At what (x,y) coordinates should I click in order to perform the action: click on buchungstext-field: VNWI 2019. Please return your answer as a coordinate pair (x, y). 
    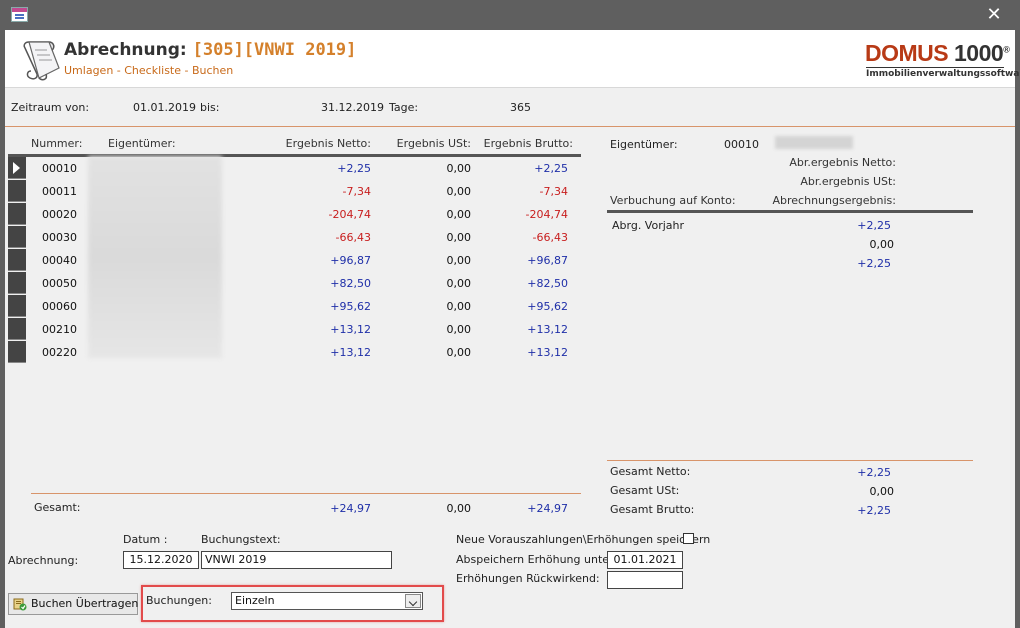
    Looking at the image, I should click on (296, 560).